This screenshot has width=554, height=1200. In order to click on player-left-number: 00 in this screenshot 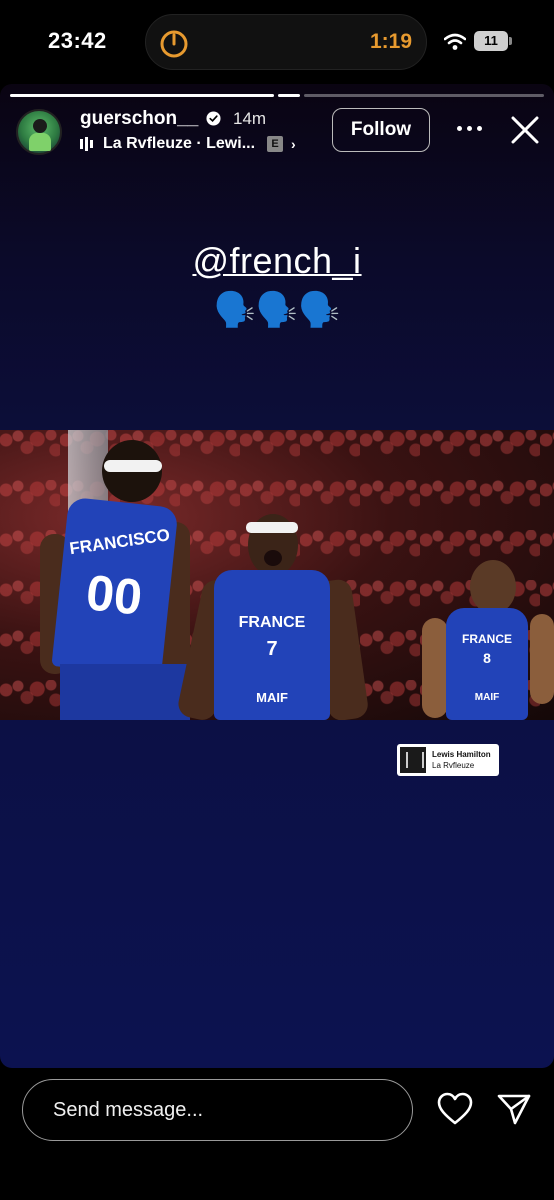, I will do `click(114, 595)`.